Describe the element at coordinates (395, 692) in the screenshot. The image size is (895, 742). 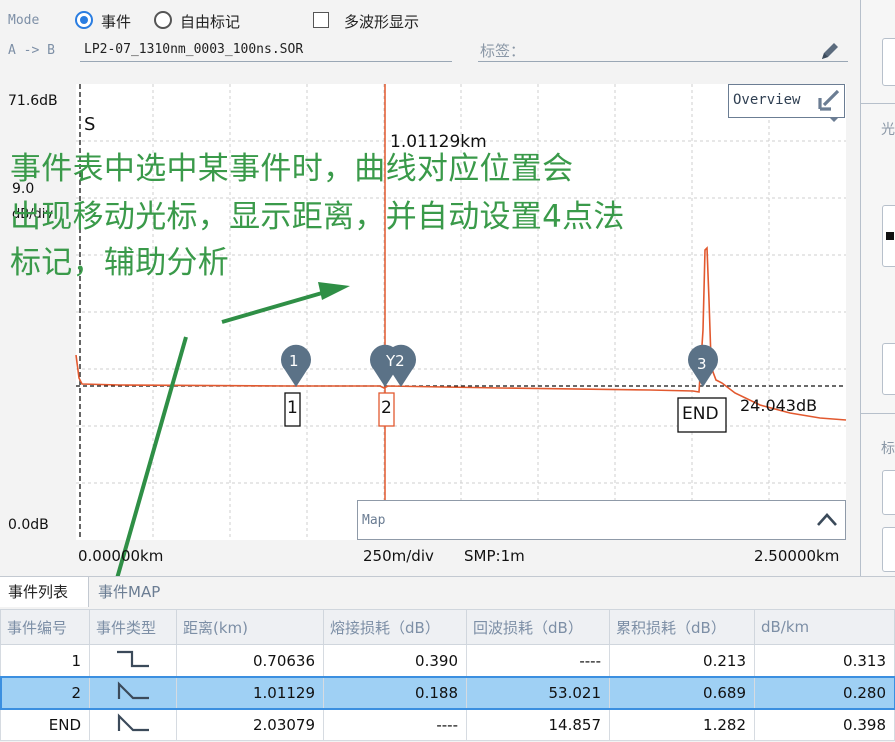
I see `cell-splice-loss: 0.188` at that location.